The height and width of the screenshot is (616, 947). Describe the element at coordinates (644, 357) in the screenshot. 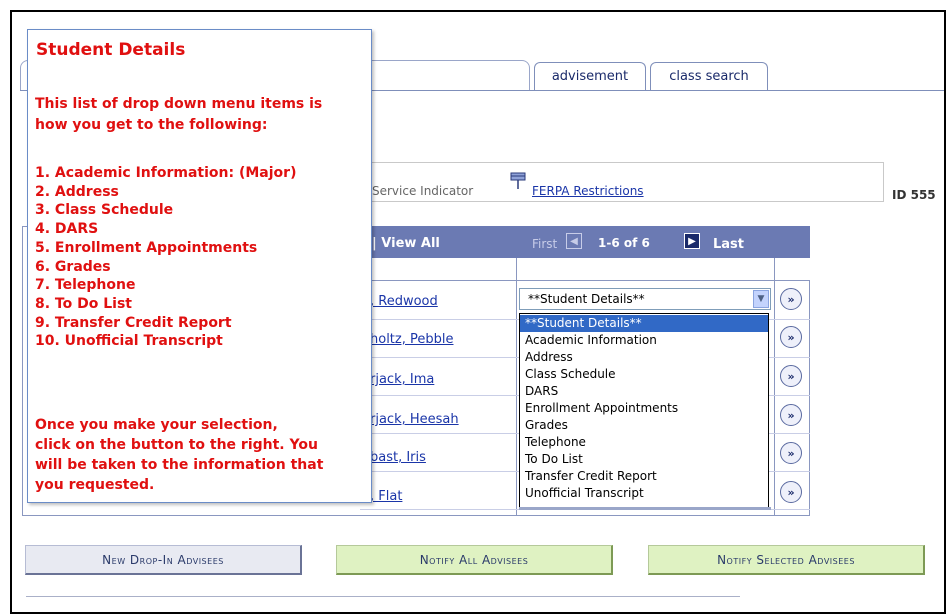

I see `dropdown-option: Address` at that location.